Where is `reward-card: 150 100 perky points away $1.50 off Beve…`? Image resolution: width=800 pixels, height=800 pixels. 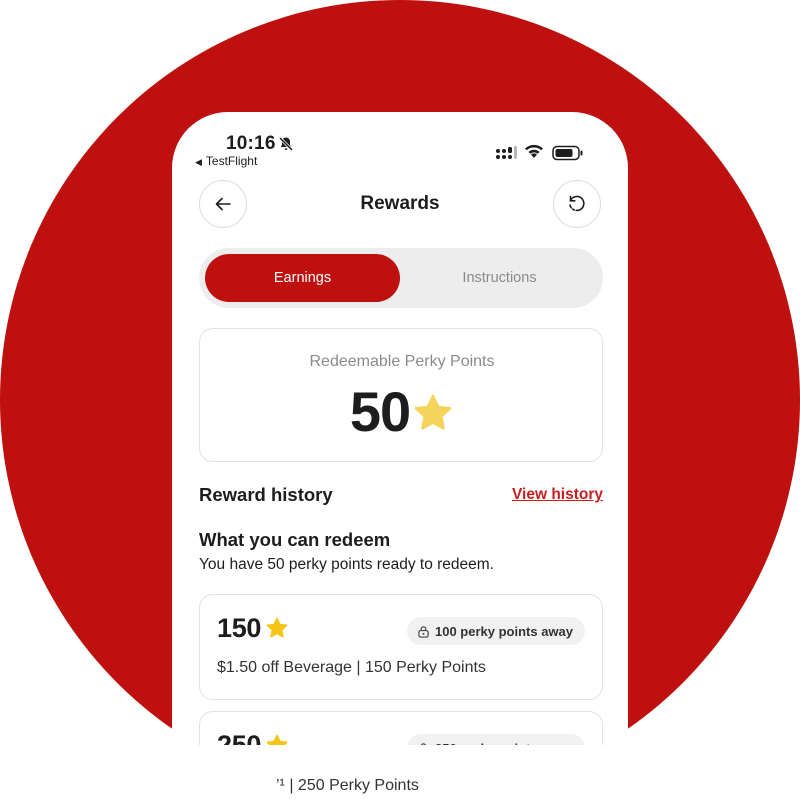 reward-card: 150 100 perky points away $1.50 off Beve… is located at coordinates (401, 647).